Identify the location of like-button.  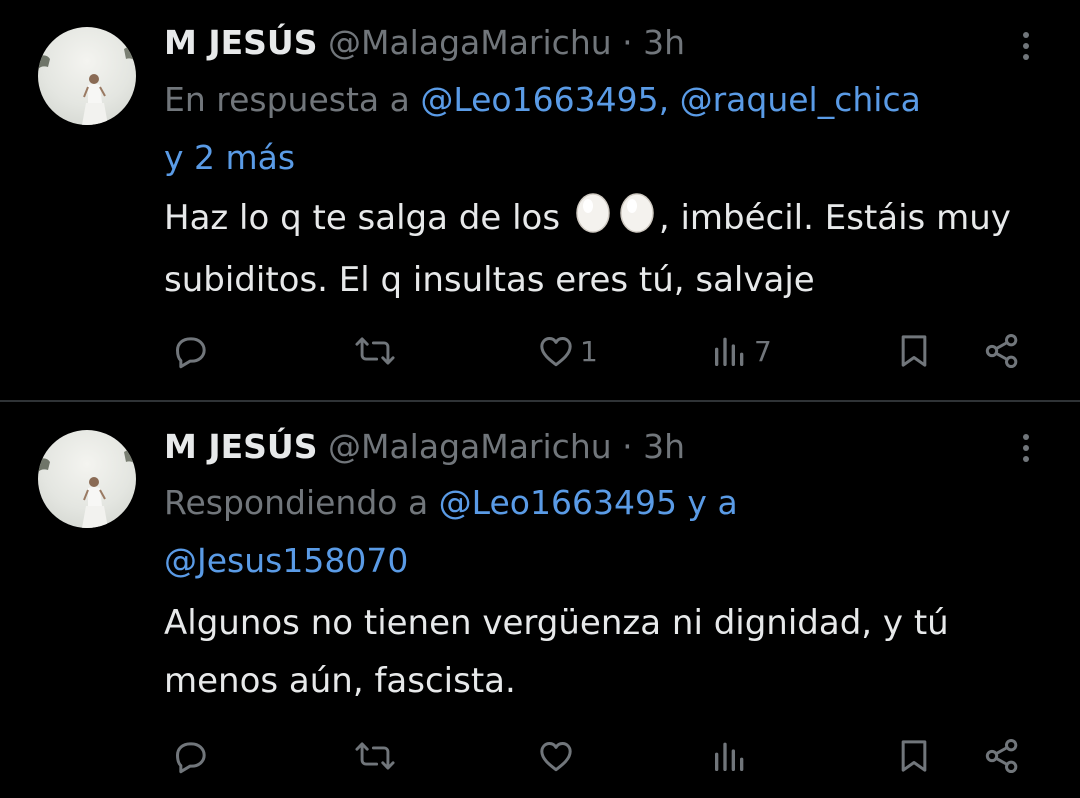
(556, 756).